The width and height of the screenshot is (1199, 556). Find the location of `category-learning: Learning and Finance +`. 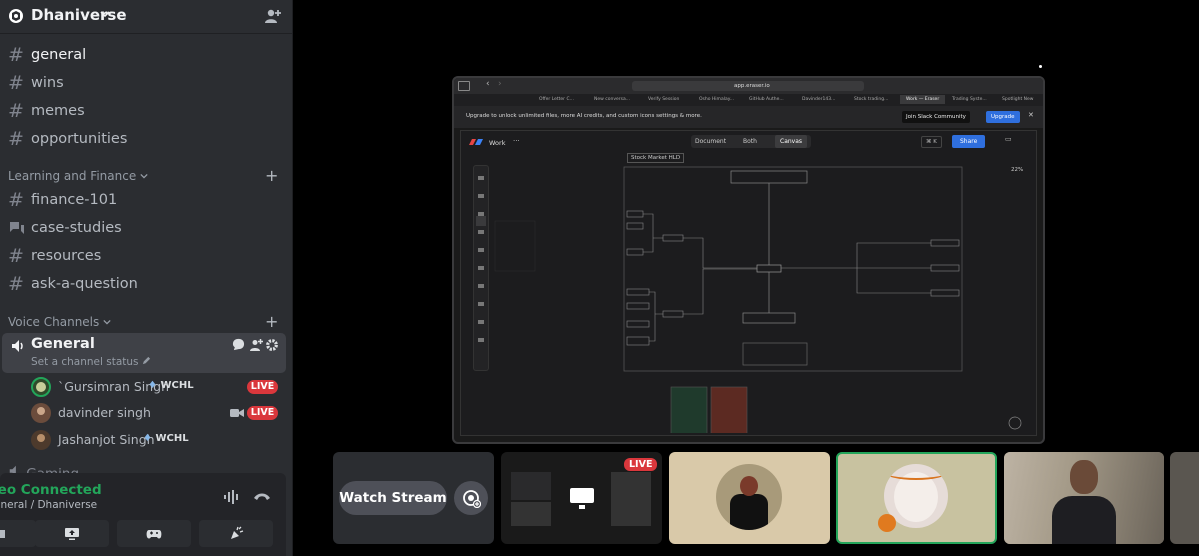

category-learning: Learning and Finance + is located at coordinates (146, 176).